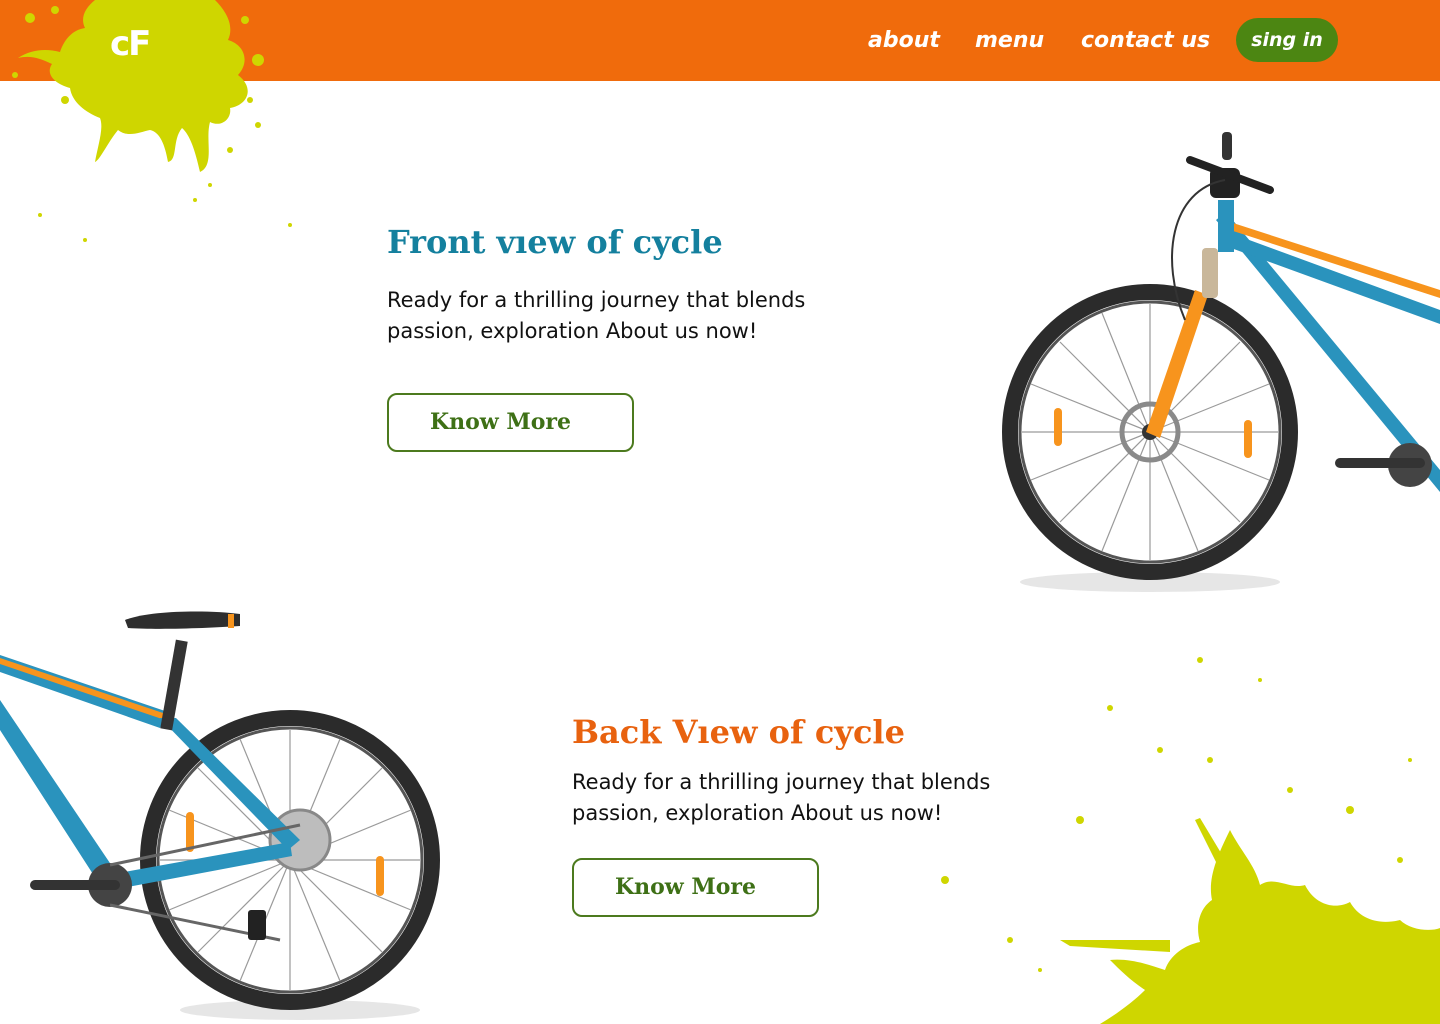  I want to click on top-navigation-bar, so click(720, 40).